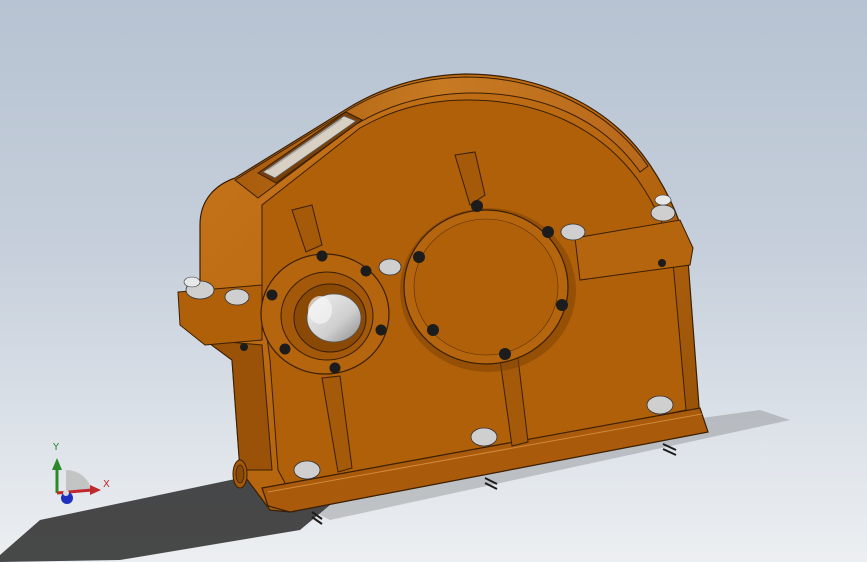 This screenshot has height=562, width=867. What do you see at coordinates (76, 481) in the screenshot?
I see `coordinate-triad-icon` at bounding box center [76, 481].